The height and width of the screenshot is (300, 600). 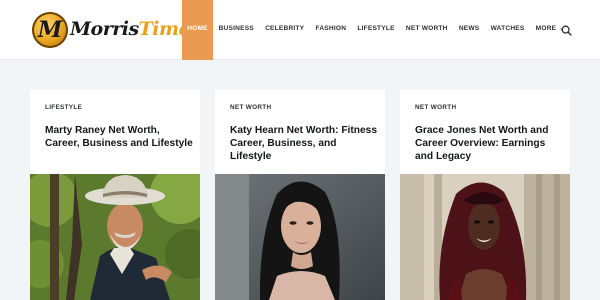 I want to click on woman-with-head-scarf-photo, so click(x=485, y=237).